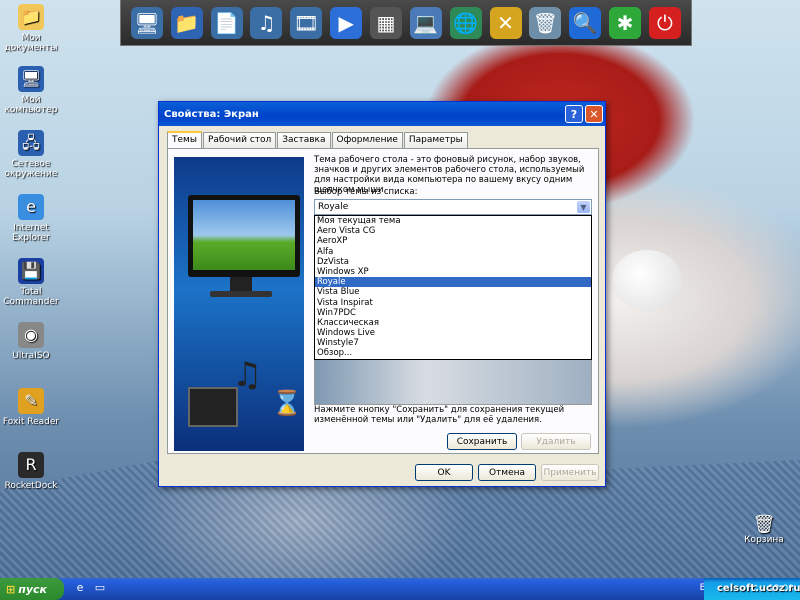 The width and height of the screenshot is (800, 600). What do you see at coordinates (556, 441) in the screenshot?
I see `delete-theme-button: Удалить` at bounding box center [556, 441].